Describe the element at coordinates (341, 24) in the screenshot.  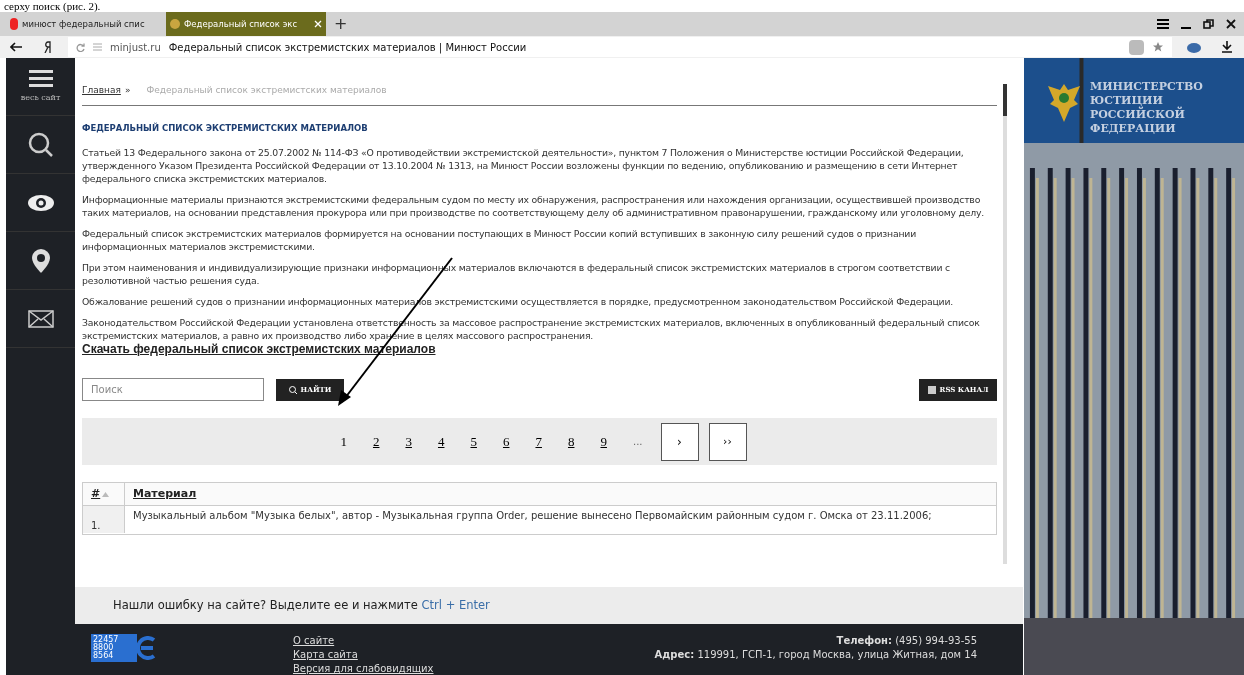
I see `new-tab-button: +` at that location.